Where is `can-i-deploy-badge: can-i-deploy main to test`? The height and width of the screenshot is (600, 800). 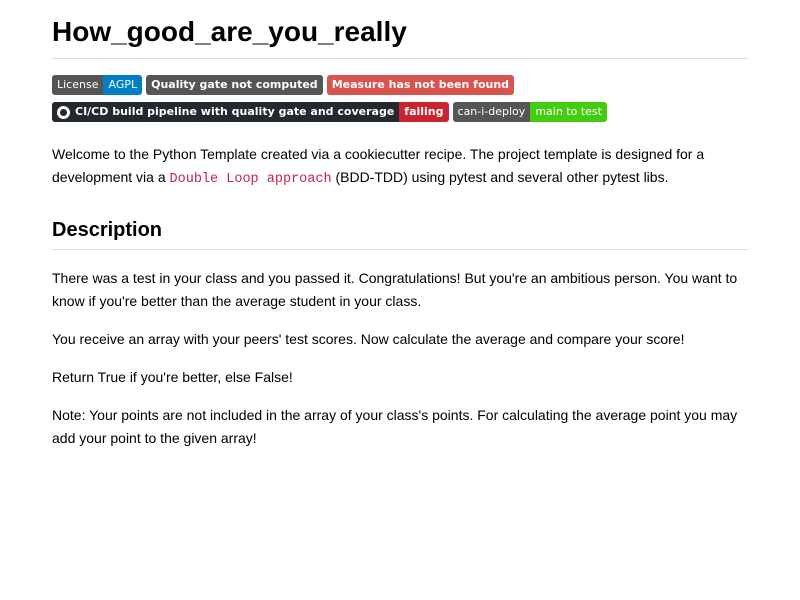
can-i-deploy-badge: can-i-deploy main to test is located at coordinates (529, 112).